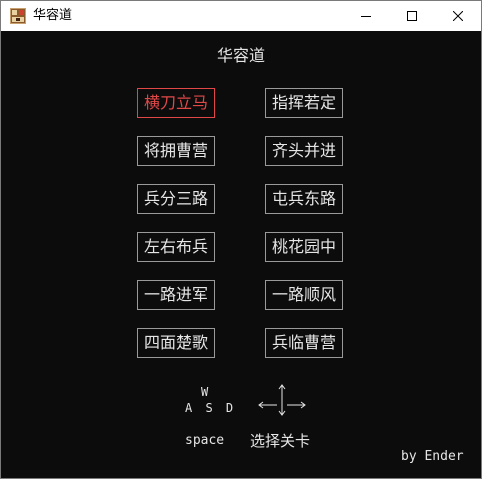 The image size is (482, 479). I want to click on level-button-2: 指挥若定, so click(304, 103).